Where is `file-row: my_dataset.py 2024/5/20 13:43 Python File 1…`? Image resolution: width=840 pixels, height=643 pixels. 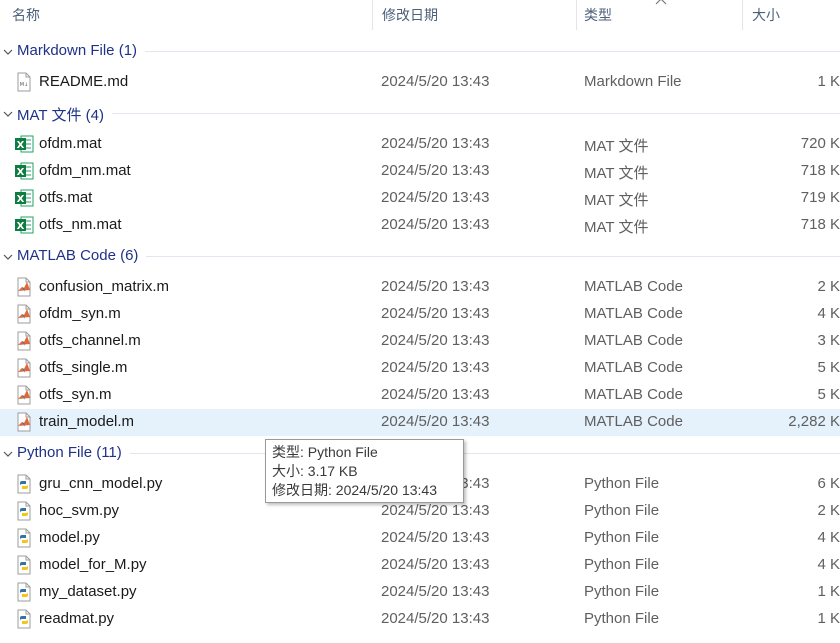
file-row: my_dataset.py 2024/5/20 13:43 Python File 1… is located at coordinates (420, 592).